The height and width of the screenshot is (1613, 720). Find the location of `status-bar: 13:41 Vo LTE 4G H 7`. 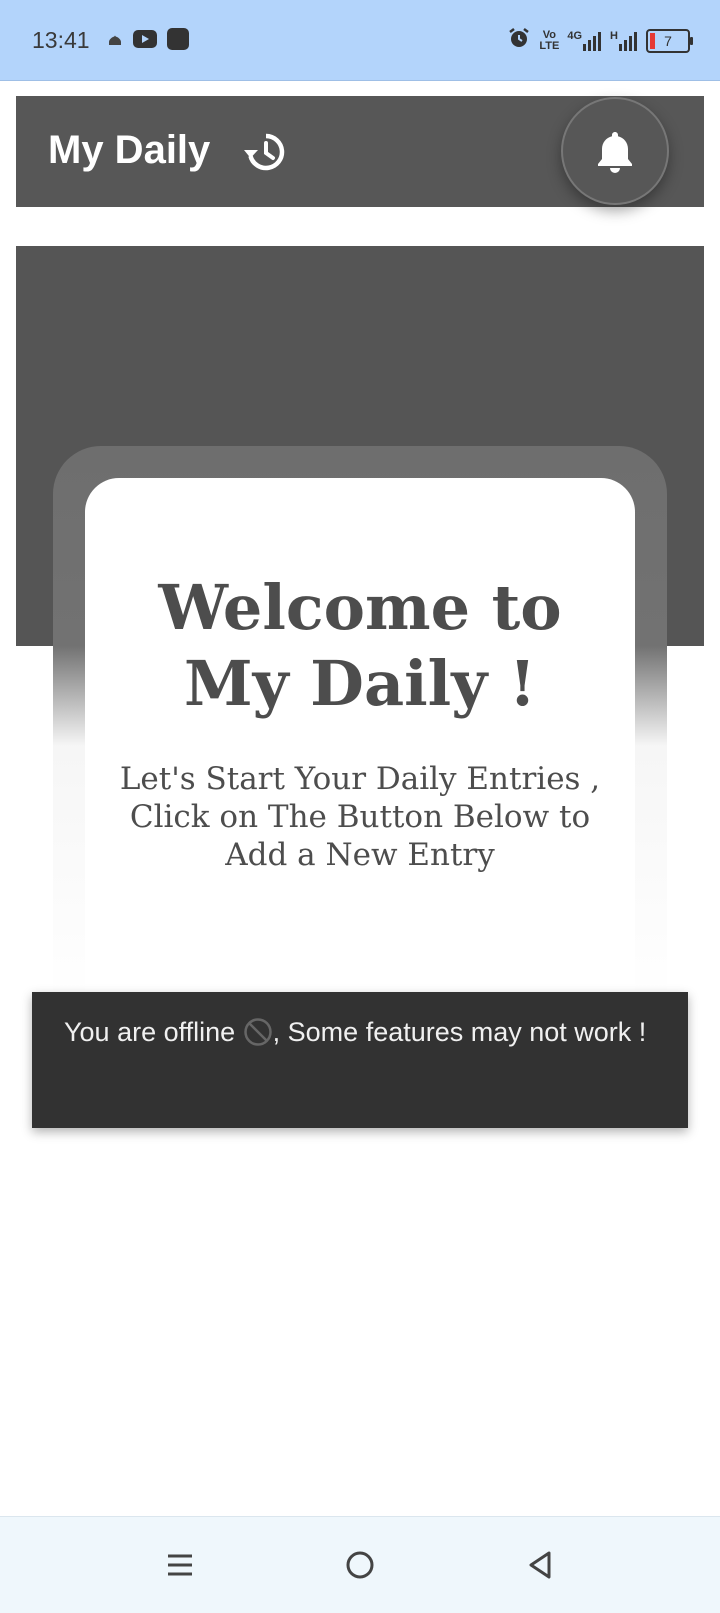

status-bar: 13:41 Vo LTE 4G H 7 is located at coordinates (360, 40).